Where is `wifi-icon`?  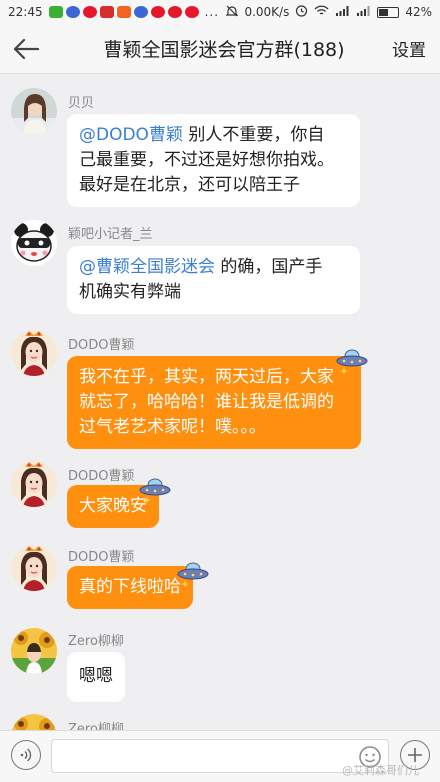
wifi-icon is located at coordinates (321, 12).